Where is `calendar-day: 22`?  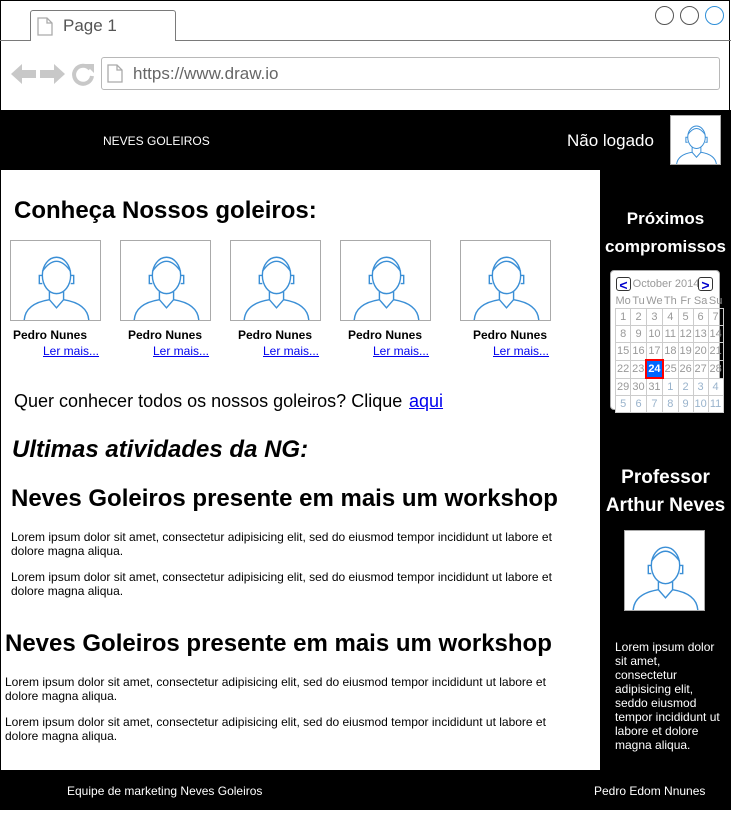
calendar-day: 22 is located at coordinates (623, 369).